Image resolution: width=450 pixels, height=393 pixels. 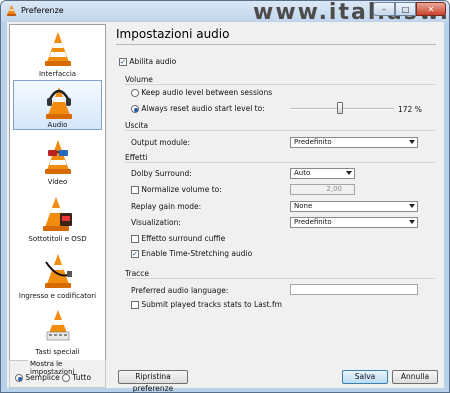 I want to click on sidebar-item-label: Audio, so click(x=57, y=125).